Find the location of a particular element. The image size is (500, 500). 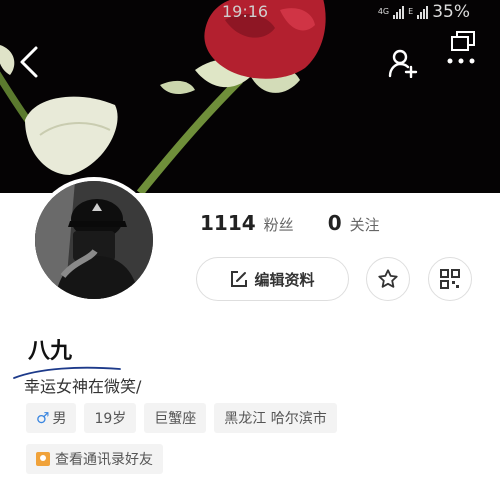

avatar is located at coordinates (94, 240).